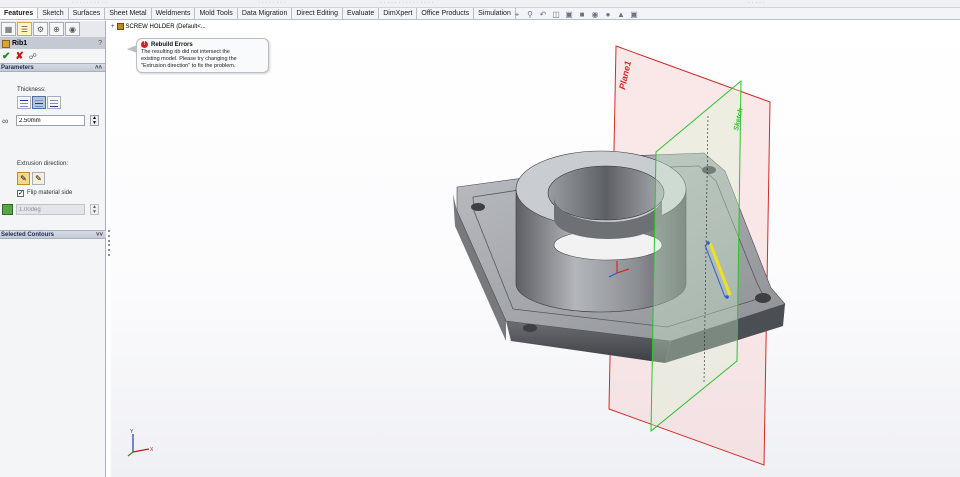 The image size is (960, 477). What do you see at coordinates (621, 14) in the screenshot?
I see `apply-scene-icon: ▲` at bounding box center [621, 14].